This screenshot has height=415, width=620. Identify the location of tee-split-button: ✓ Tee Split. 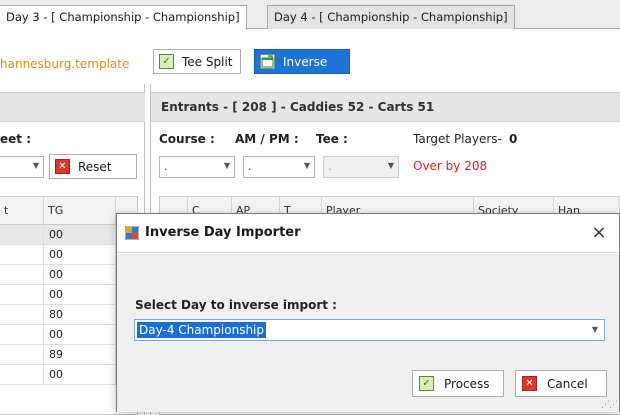
(197, 61).